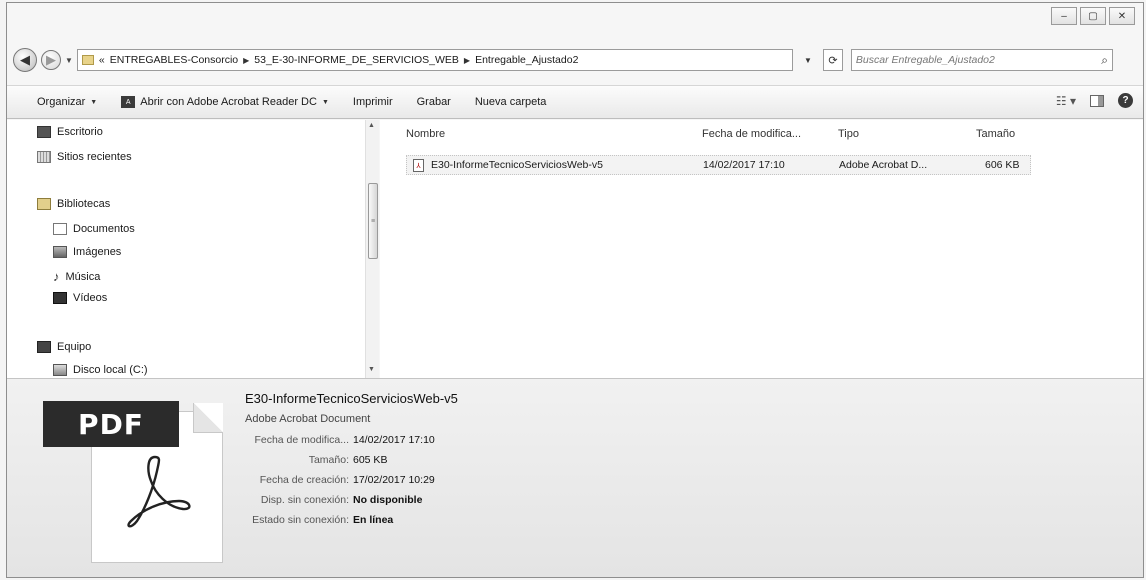  I want to click on nav-item-images: Imágenes, so click(87, 252).